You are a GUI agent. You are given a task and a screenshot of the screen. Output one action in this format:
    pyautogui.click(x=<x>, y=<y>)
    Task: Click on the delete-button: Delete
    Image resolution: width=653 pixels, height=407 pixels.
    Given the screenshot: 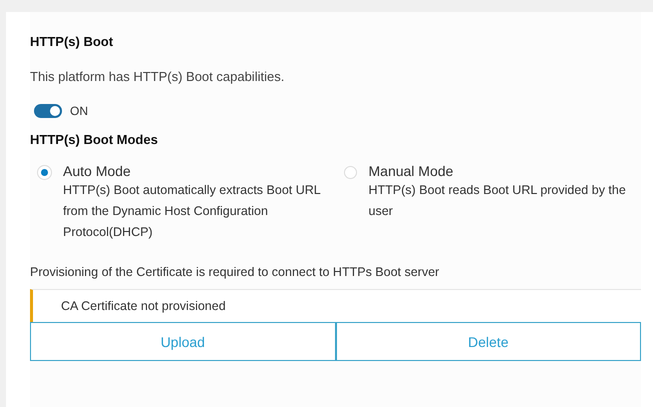 What is the action you would take?
    pyautogui.click(x=488, y=341)
    